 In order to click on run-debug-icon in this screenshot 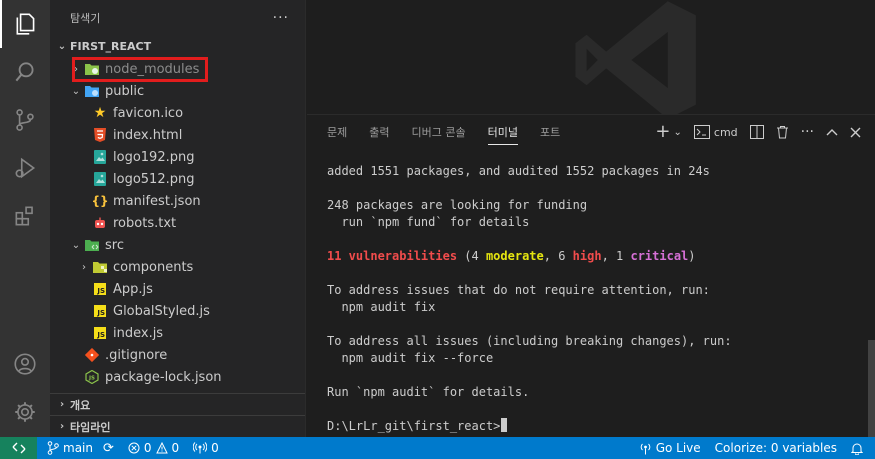, I will do `click(25, 168)`.